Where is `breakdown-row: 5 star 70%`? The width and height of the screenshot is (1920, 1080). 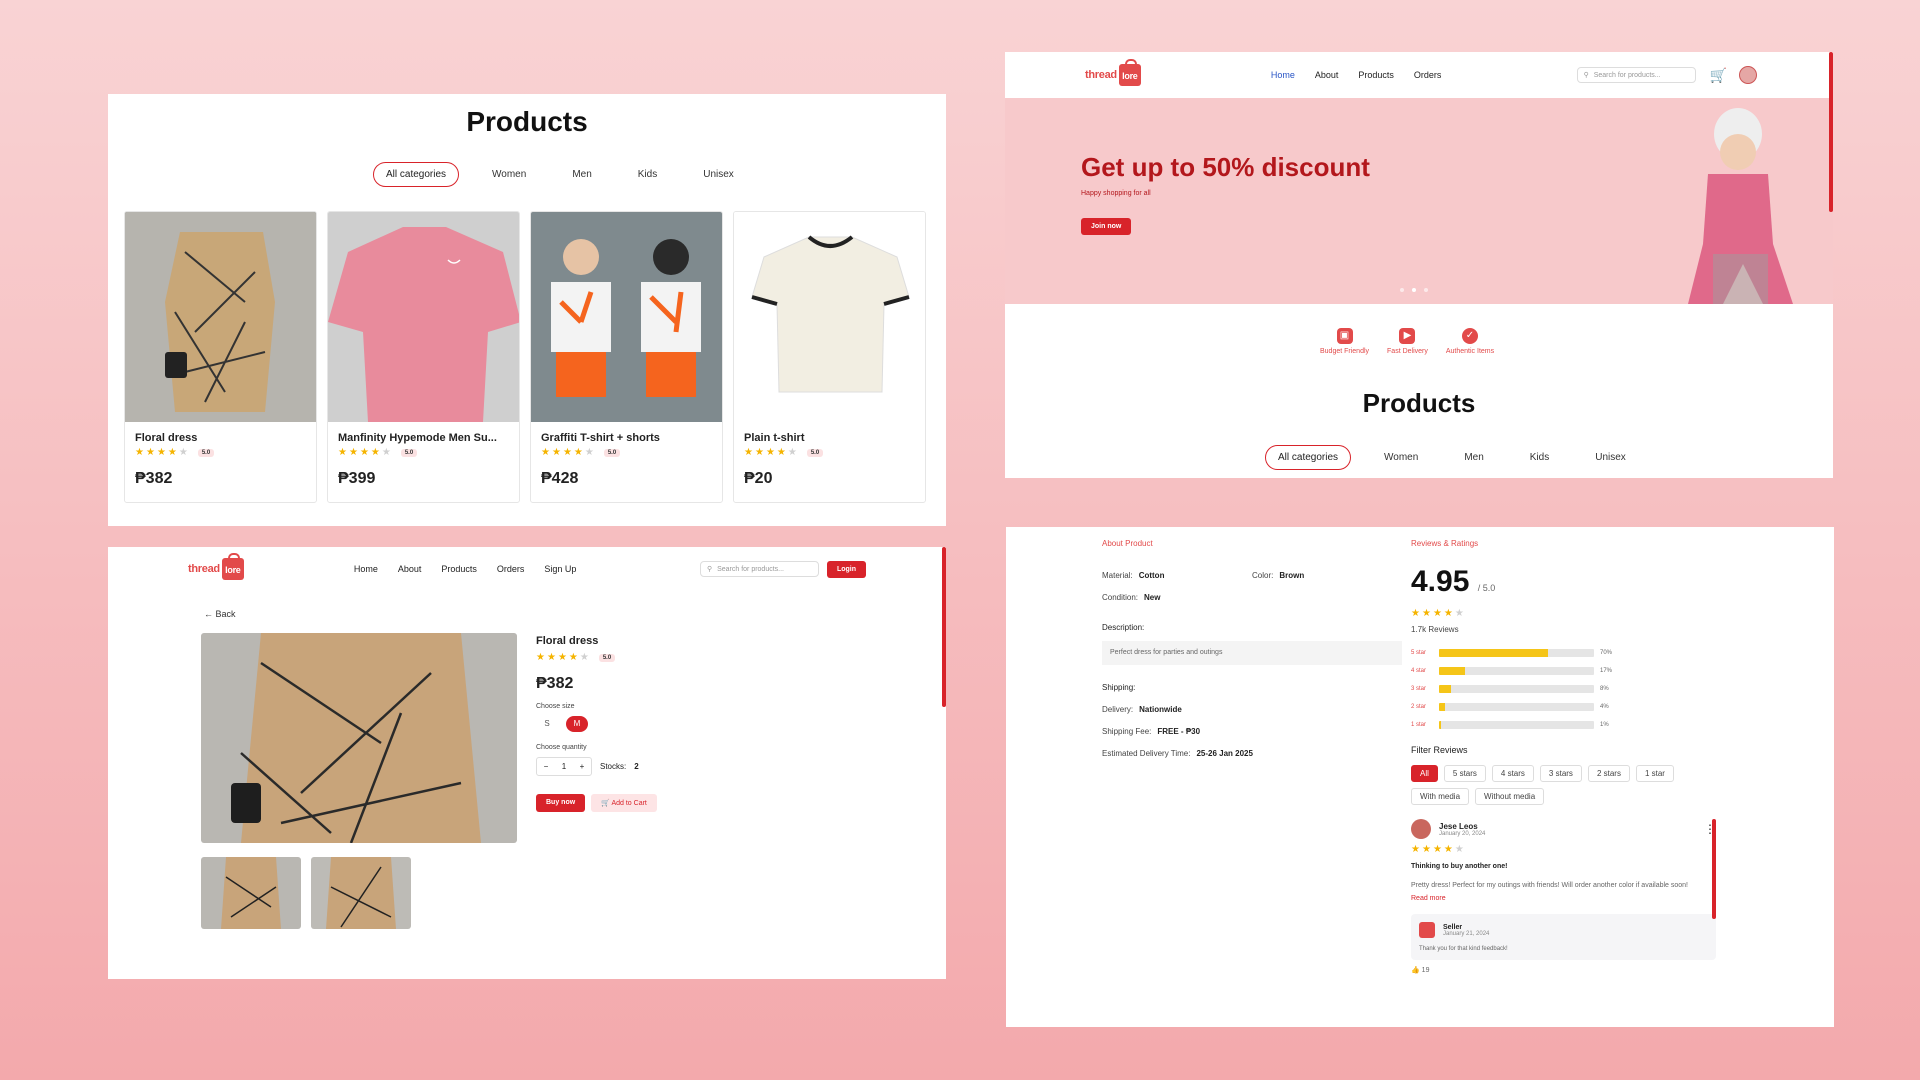
breakdown-row: 5 star 70% is located at coordinates (1514, 653).